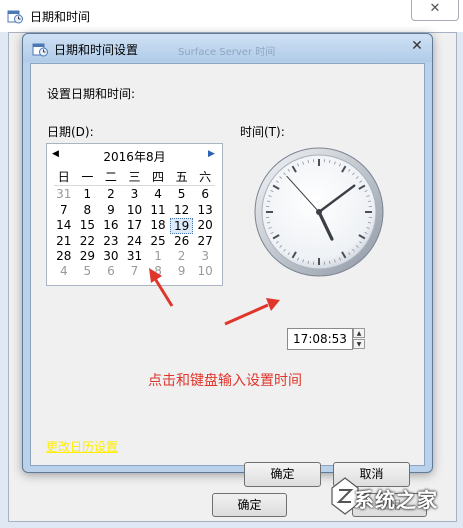 The height and width of the screenshot is (528, 463). What do you see at coordinates (417, 46) in the screenshot?
I see `dialog-close-button: ✕` at bounding box center [417, 46].